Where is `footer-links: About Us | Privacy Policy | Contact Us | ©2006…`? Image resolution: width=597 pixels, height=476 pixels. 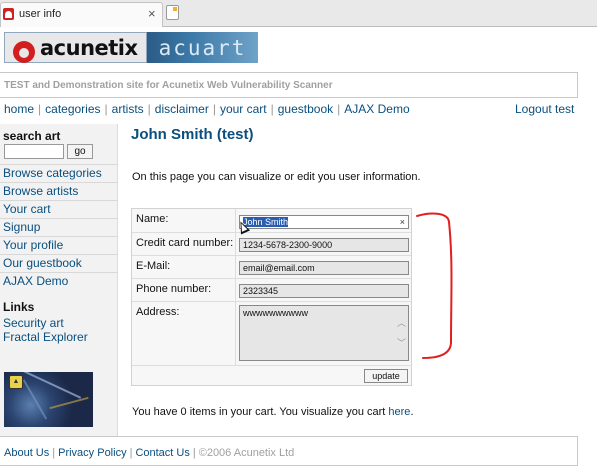 footer-links: About Us | Privacy Policy | Contact Us | ©2006… is located at coordinates (149, 453).